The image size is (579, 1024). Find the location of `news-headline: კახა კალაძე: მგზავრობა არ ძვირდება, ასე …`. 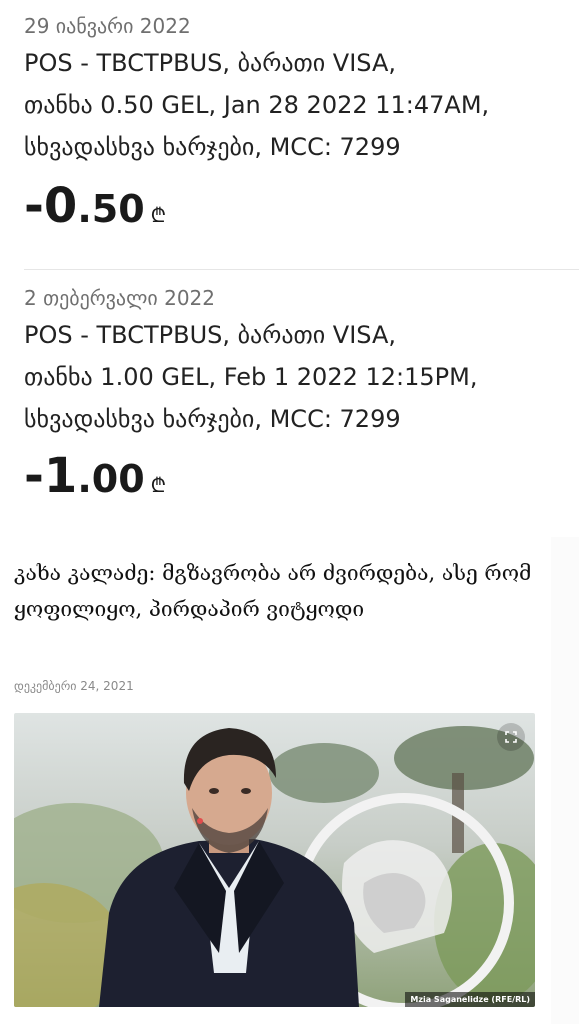

news-headline: კახა კალაძე: მგზავრობა არ ძვირდება, ასე … is located at coordinates (274, 591).